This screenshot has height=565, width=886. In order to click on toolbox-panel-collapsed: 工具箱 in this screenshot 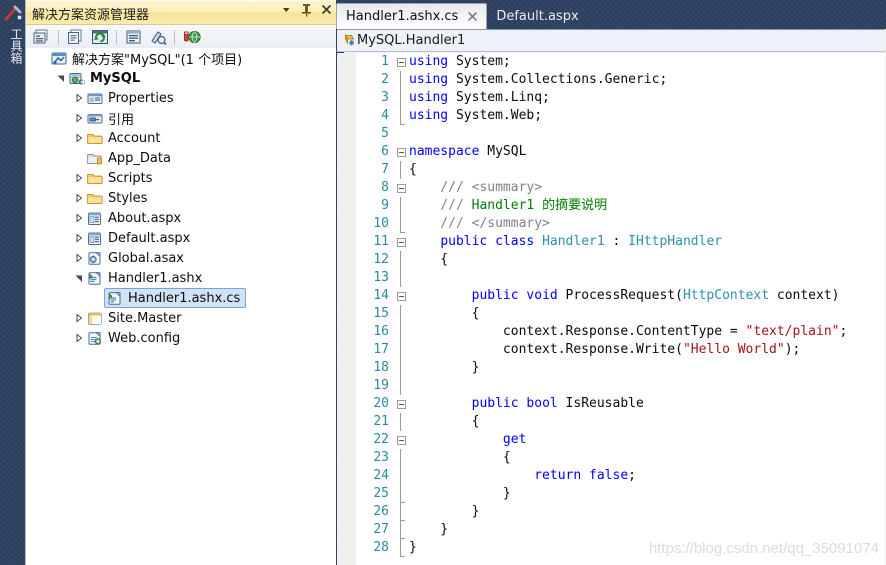, I will do `click(13, 282)`.